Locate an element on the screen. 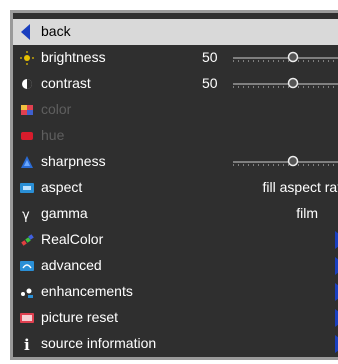  gamma-icon: γ is located at coordinates (26, 215).